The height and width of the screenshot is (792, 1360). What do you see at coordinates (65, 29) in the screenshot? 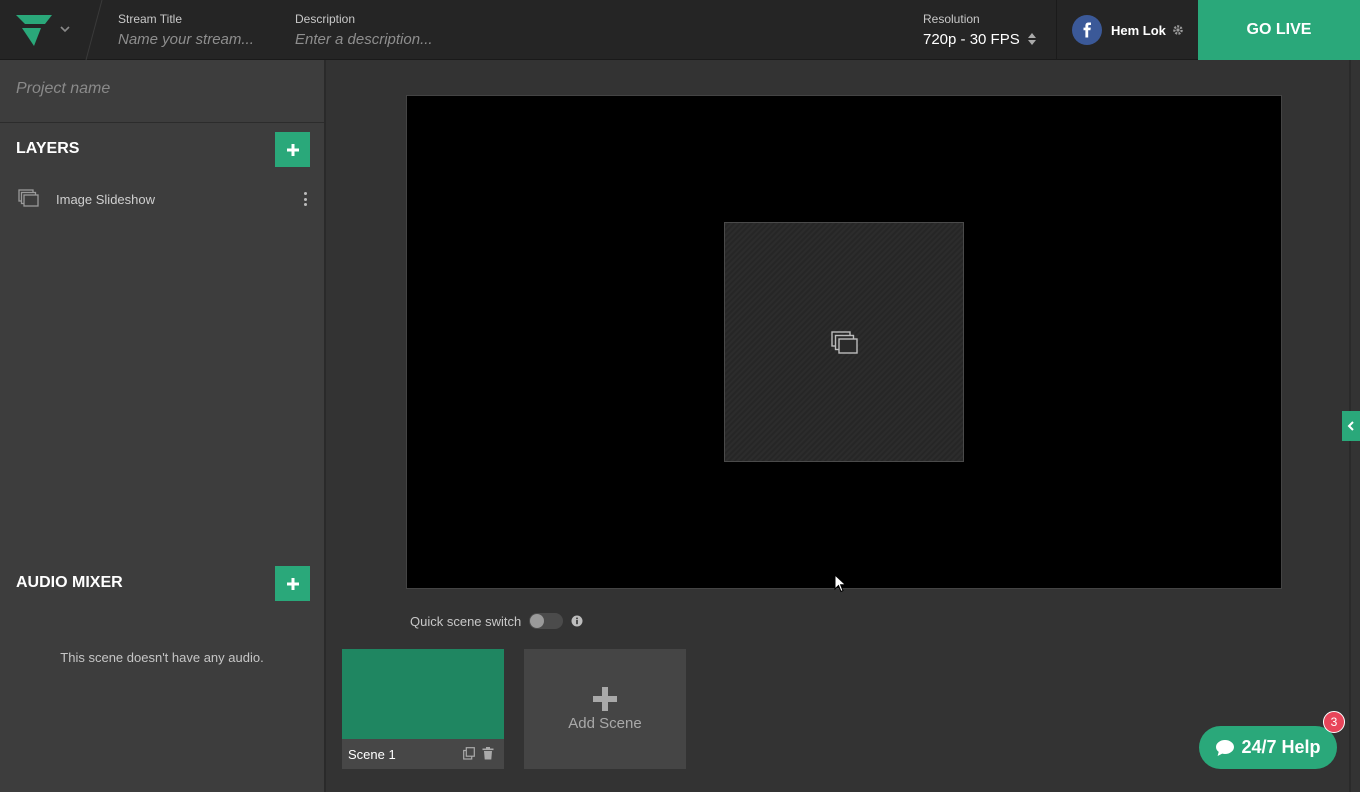
I see `chevron-down-icon` at bounding box center [65, 29].